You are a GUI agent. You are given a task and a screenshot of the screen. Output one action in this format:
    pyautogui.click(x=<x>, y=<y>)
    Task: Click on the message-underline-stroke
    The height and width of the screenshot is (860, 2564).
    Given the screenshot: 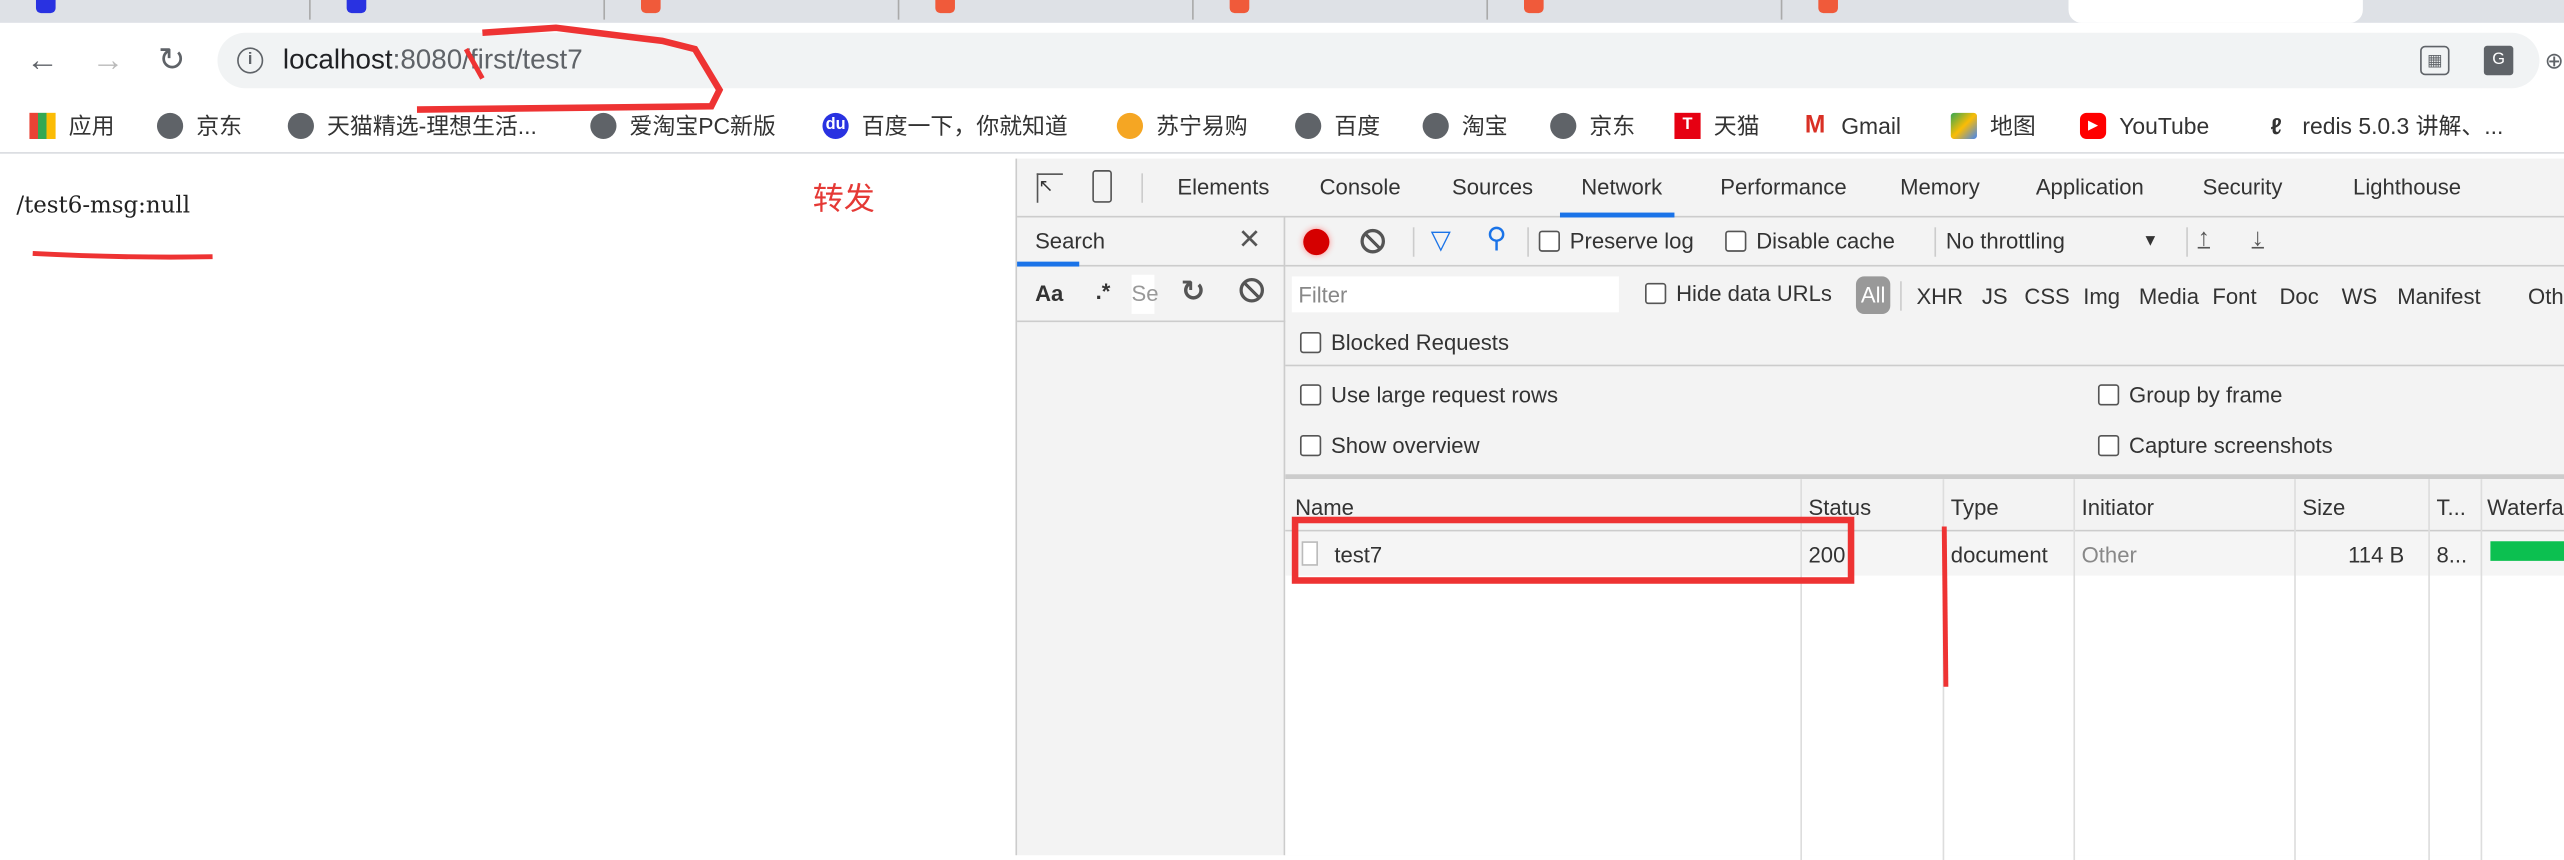 What is the action you would take?
    pyautogui.click(x=122, y=255)
    